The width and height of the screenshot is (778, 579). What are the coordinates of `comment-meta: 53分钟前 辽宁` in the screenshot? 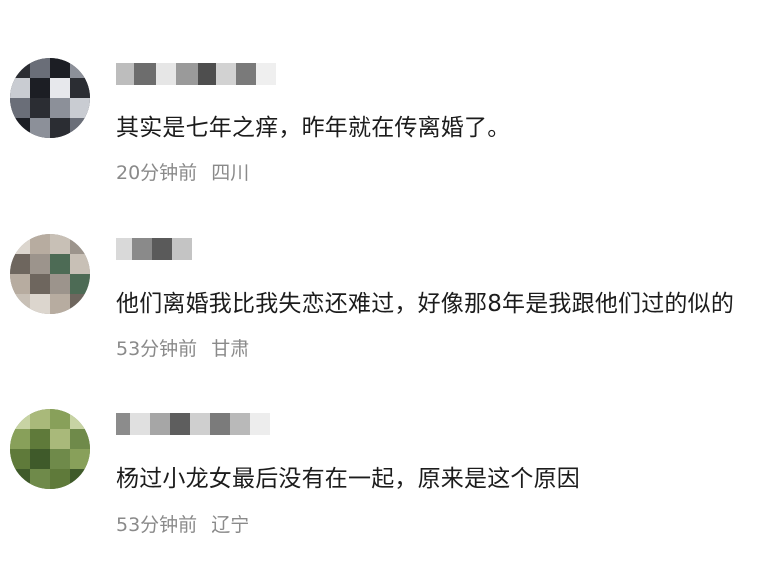 It's located at (182, 523).